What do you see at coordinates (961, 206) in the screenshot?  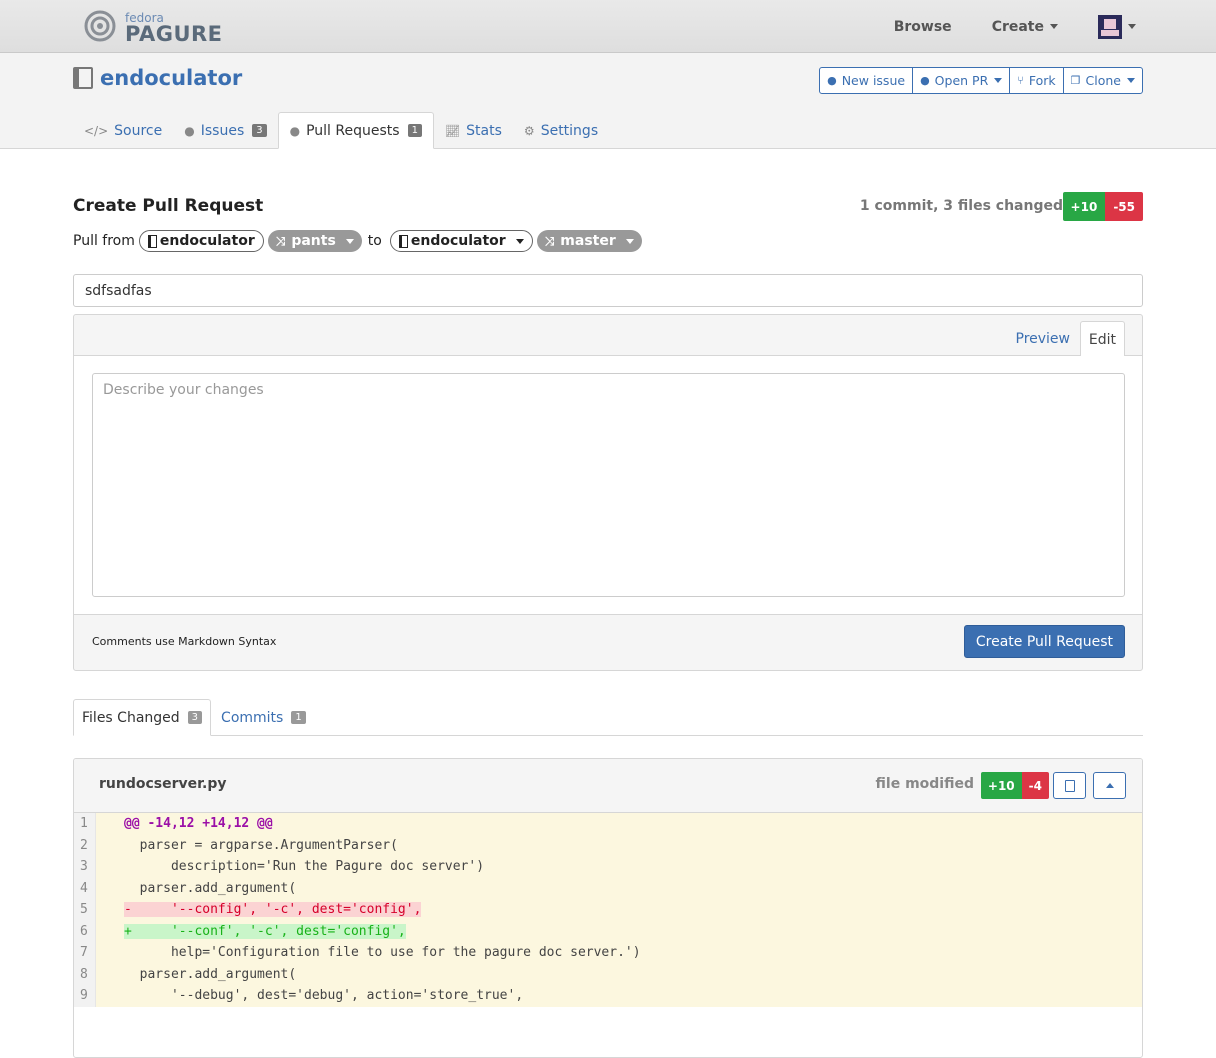 I see `pr-summary: 1 commit, 3 files changed` at bounding box center [961, 206].